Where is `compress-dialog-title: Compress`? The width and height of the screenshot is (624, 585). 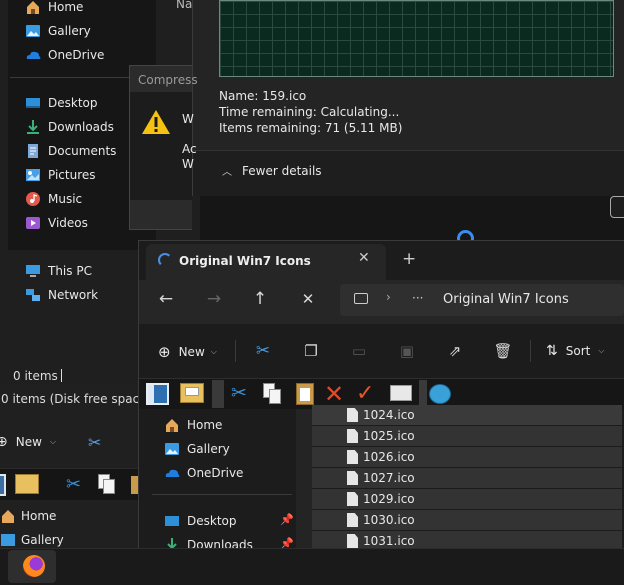
compress-dialog-title: Compress is located at coordinates (168, 80).